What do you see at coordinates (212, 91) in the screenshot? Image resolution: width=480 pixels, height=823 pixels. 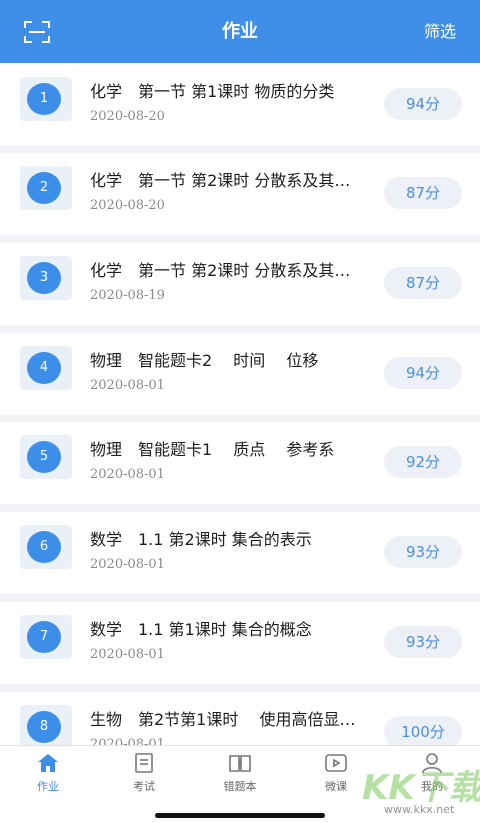 I see `homework-title: 化学 第一节 第1课时 物质的分类` at bounding box center [212, 91].